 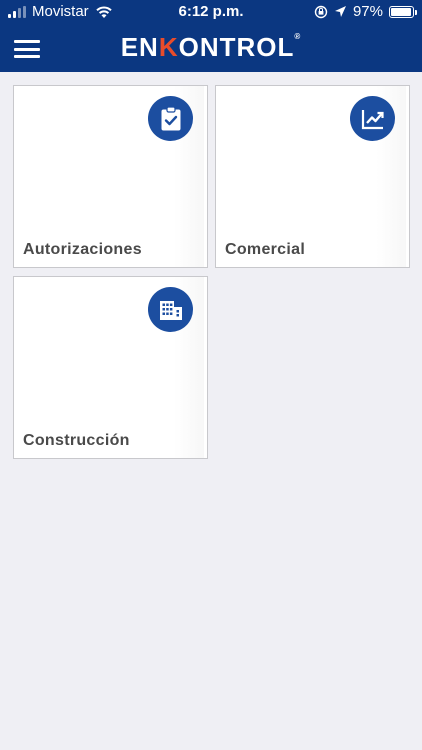 I want to click on clipboard-check-icon, so click(x=170, y=118).